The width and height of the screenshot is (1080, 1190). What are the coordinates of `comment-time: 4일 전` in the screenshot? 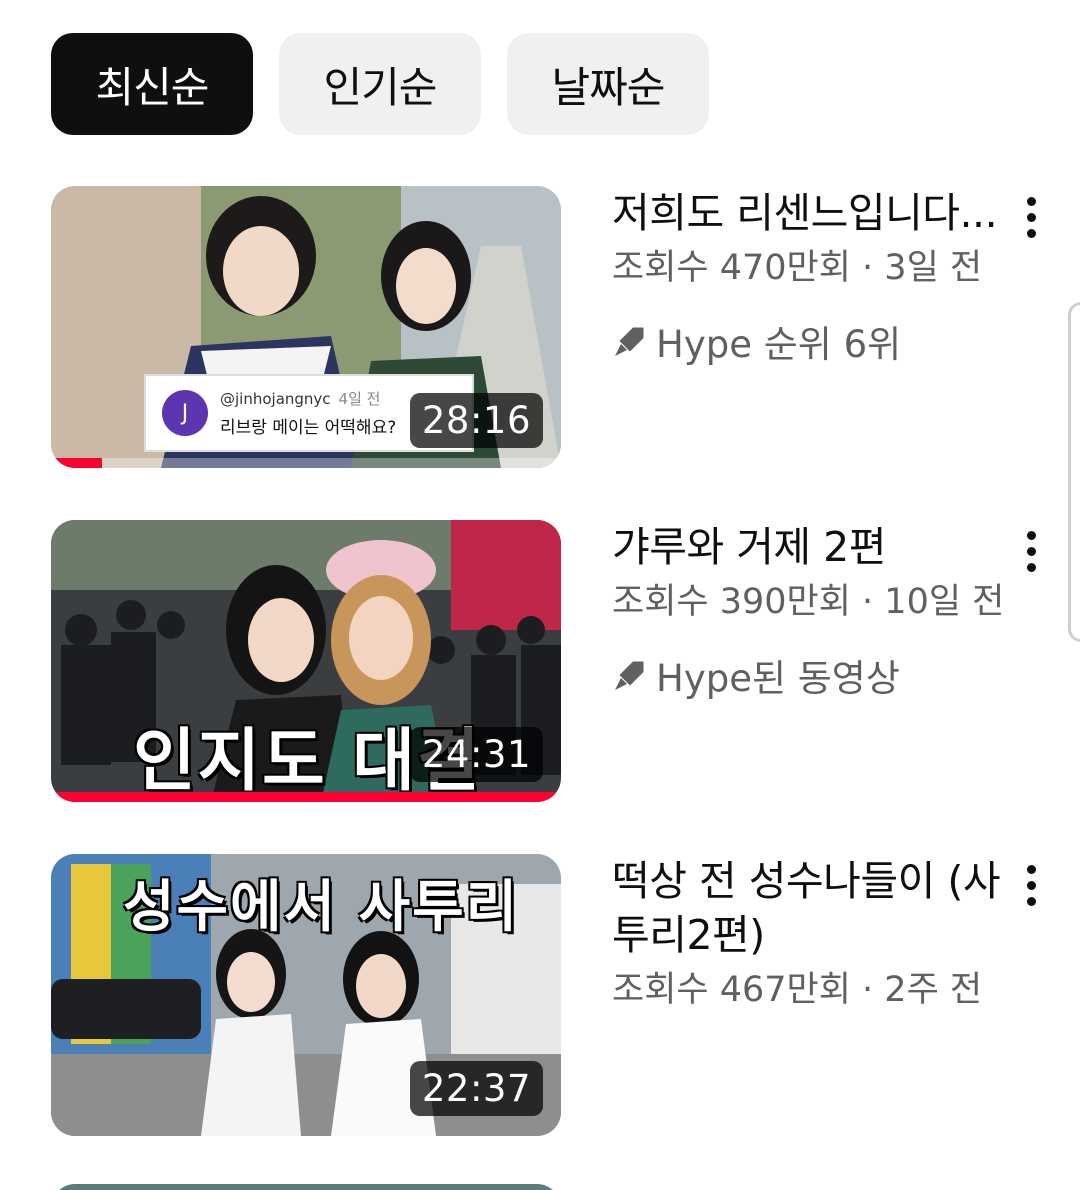 It's located at (359, 399).